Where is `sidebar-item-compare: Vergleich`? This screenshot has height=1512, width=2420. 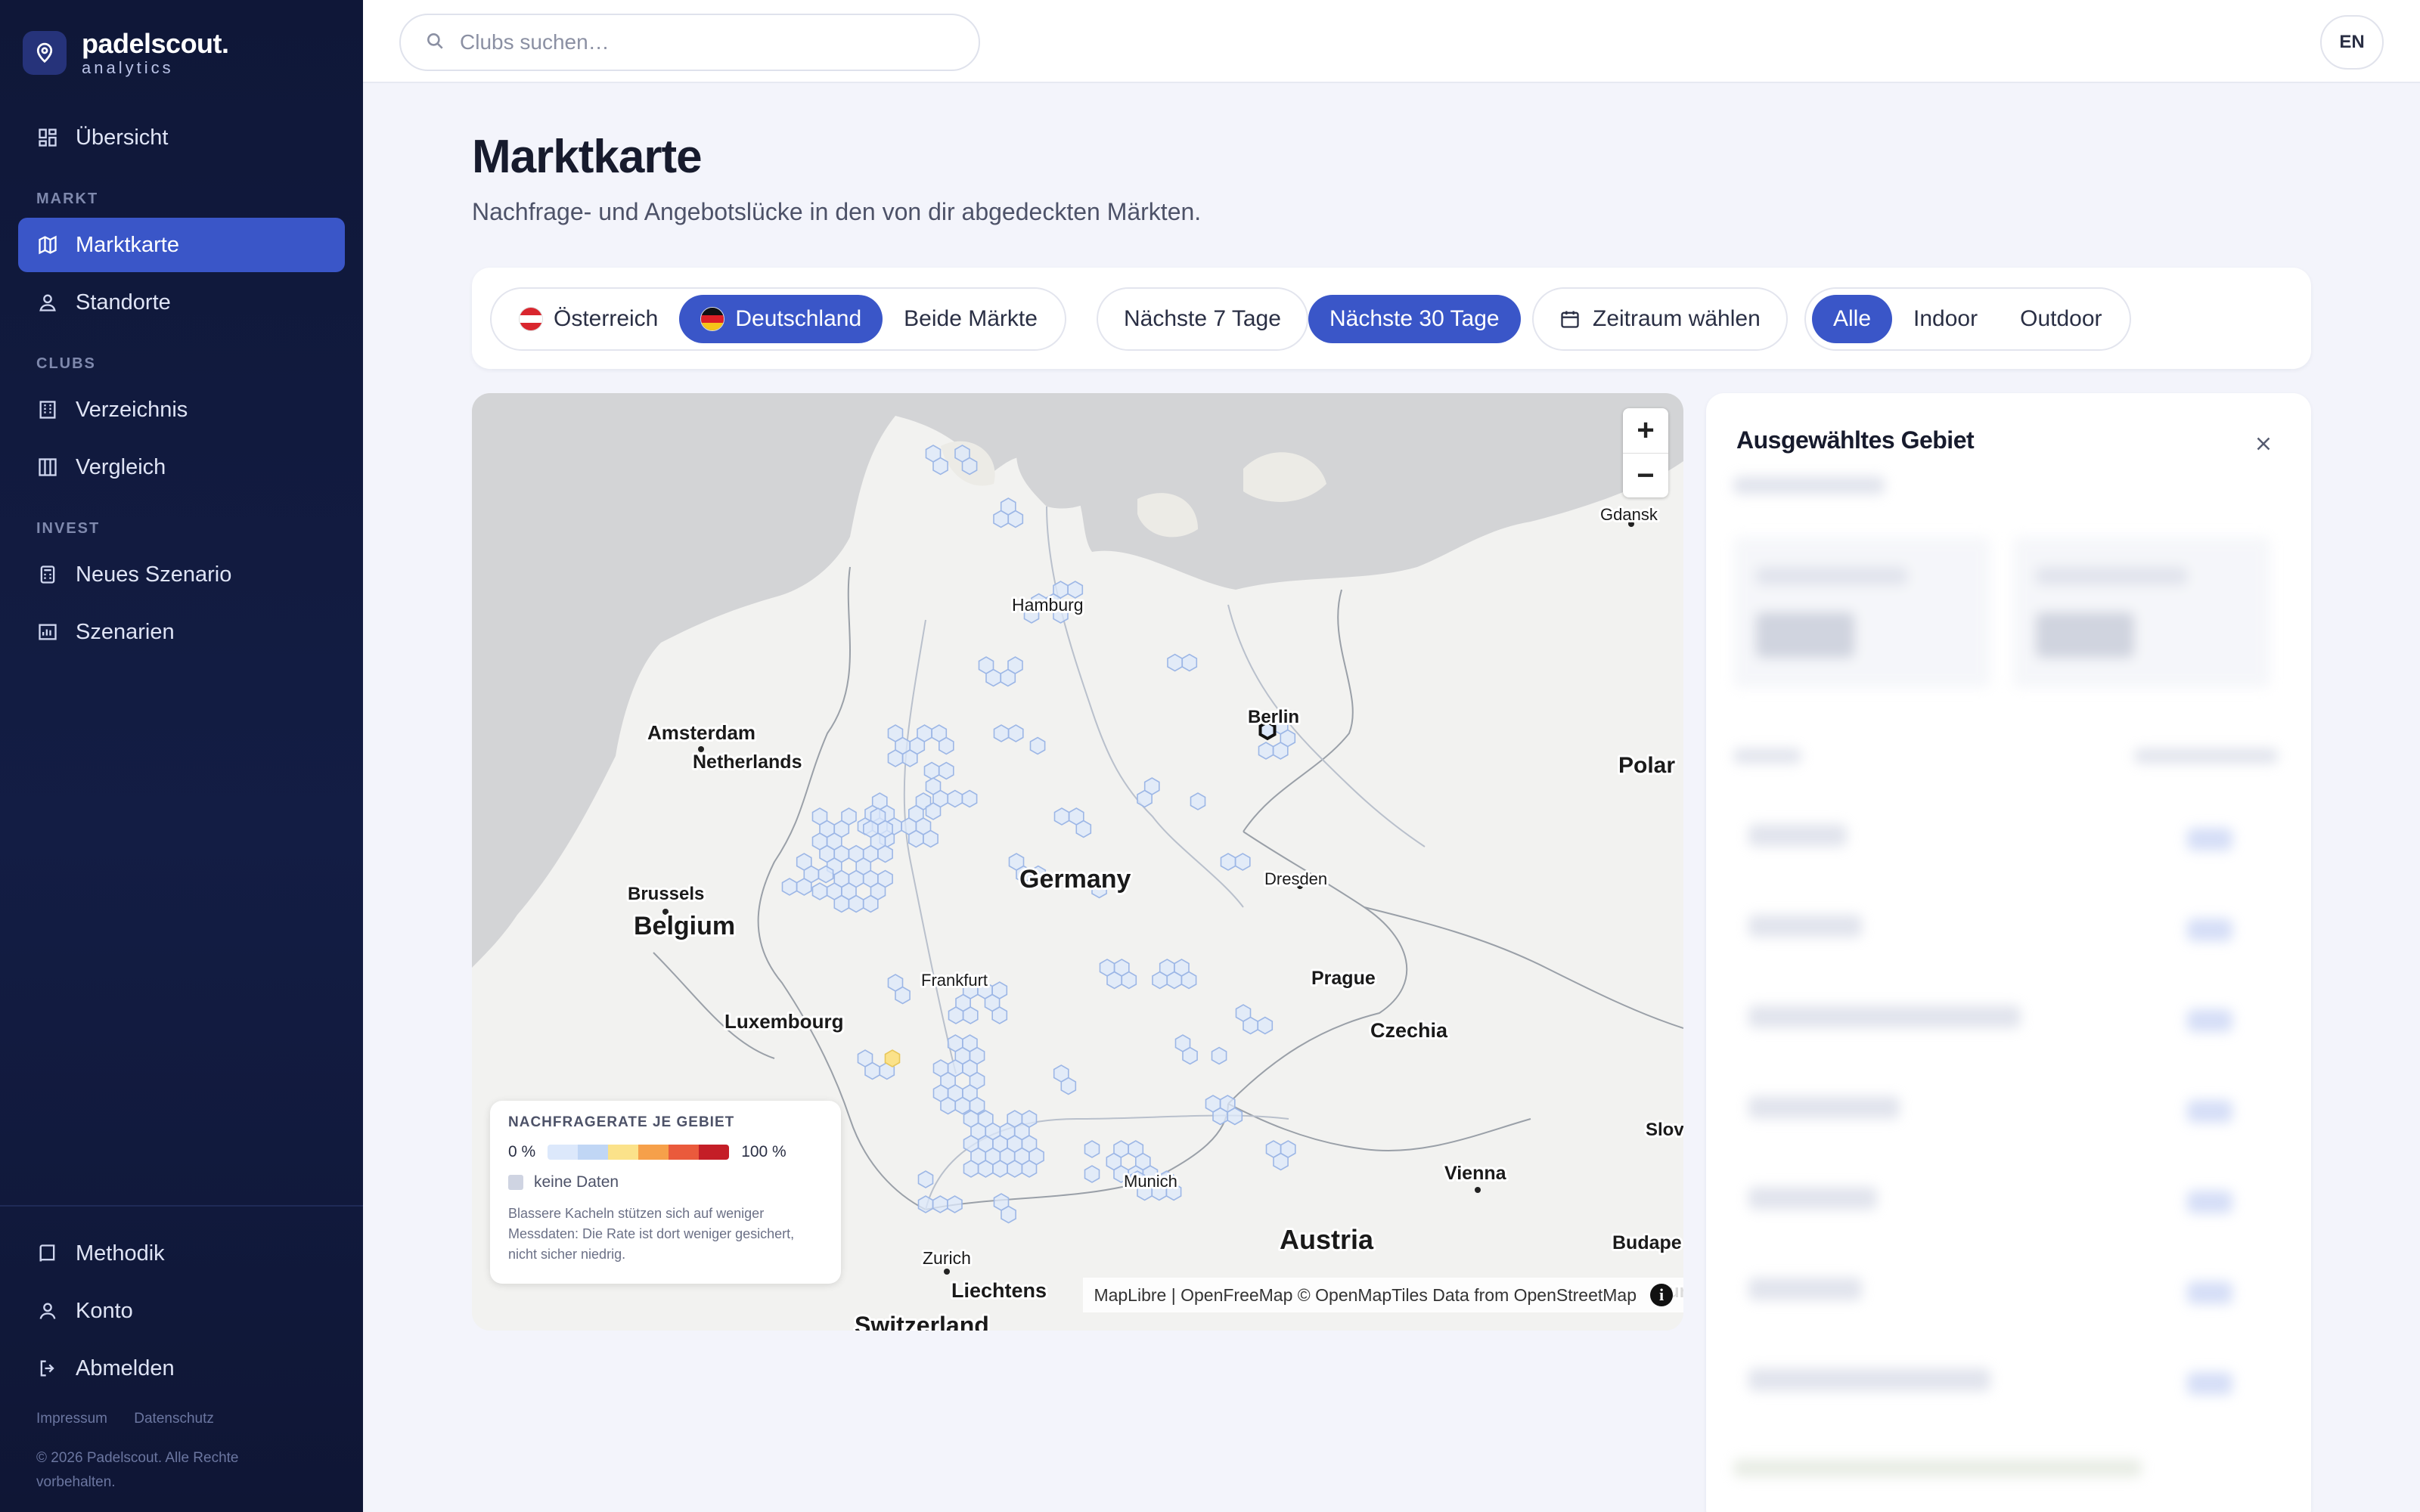
sidebar-item-compare: Vergleich is located at coordinates (181, 467).